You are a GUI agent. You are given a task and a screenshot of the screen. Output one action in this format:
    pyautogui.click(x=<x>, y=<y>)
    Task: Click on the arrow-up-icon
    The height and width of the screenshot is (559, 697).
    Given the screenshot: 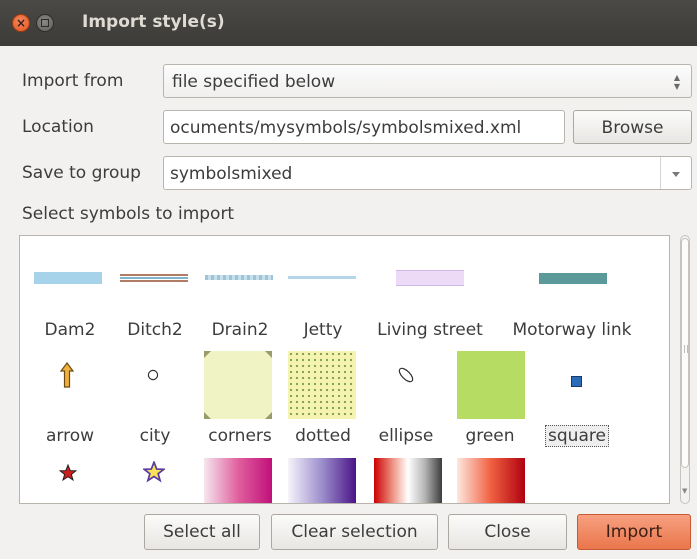 What is the action you would take?
    pyautogui.click(x=67, y=375)
    